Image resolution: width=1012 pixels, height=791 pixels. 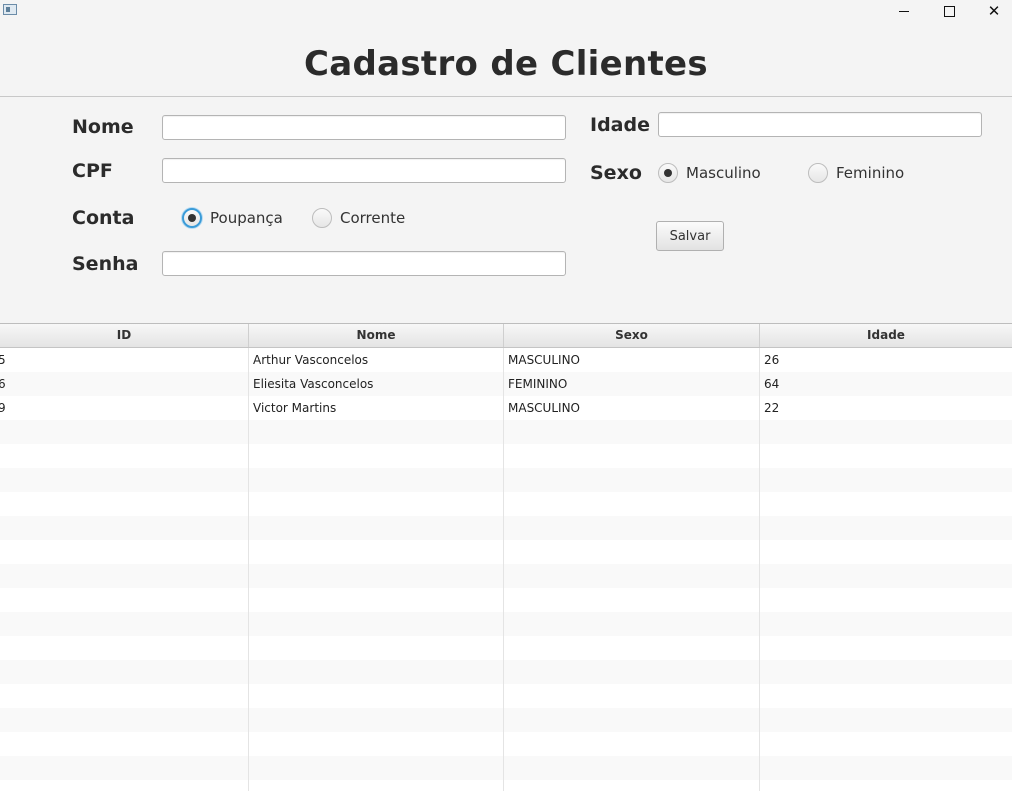 I want to click on sexo-masculino-label: Masculino, so click(x=723, y=173).